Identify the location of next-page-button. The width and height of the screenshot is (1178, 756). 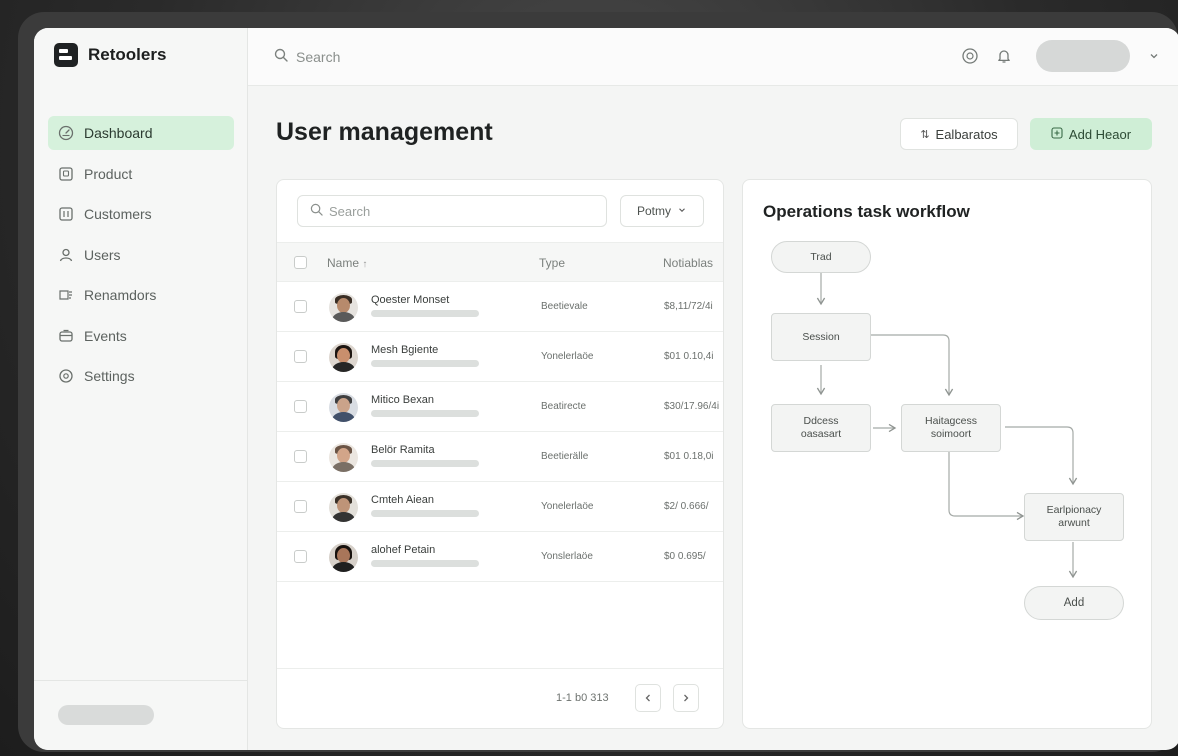
(686, 698).